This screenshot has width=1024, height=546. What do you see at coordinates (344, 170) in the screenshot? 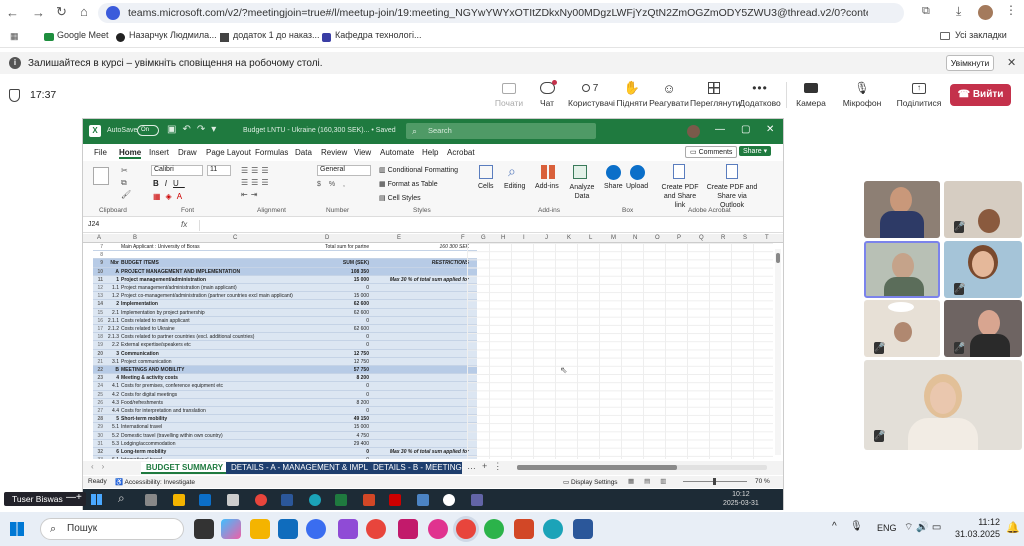
I see `number-format-dropdown: General` at bounding box center [344, 170].